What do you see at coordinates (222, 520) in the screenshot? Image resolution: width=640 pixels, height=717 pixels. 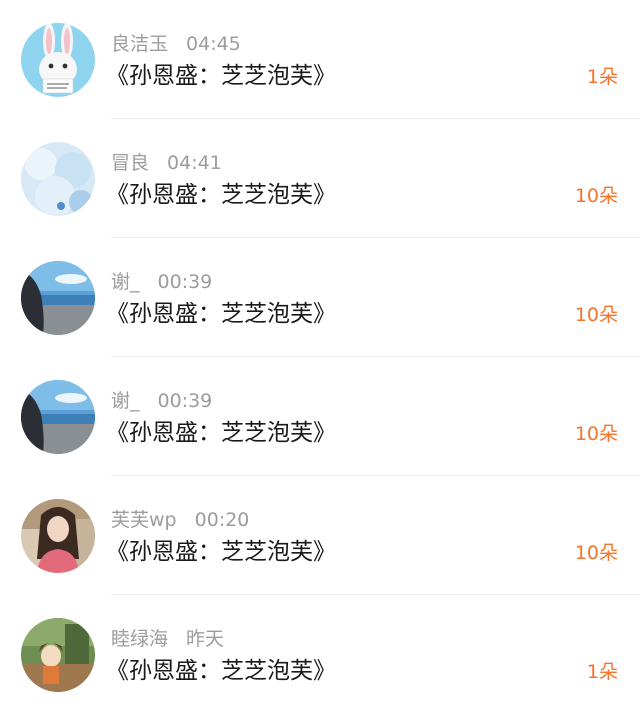 I see `sent-time: 00:20` at bounding box center [222, 520].